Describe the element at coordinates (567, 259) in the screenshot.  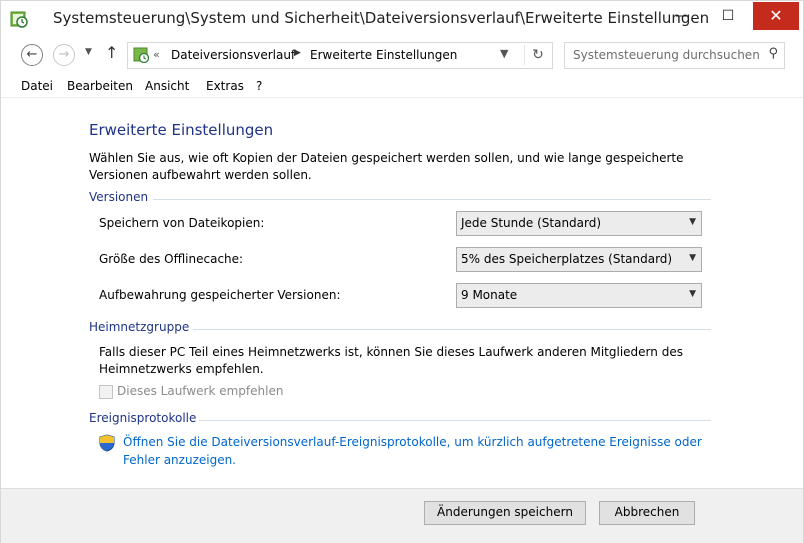
I see `offline-cache-value: 5% des Speicherplatzes (Standard)` at that location.